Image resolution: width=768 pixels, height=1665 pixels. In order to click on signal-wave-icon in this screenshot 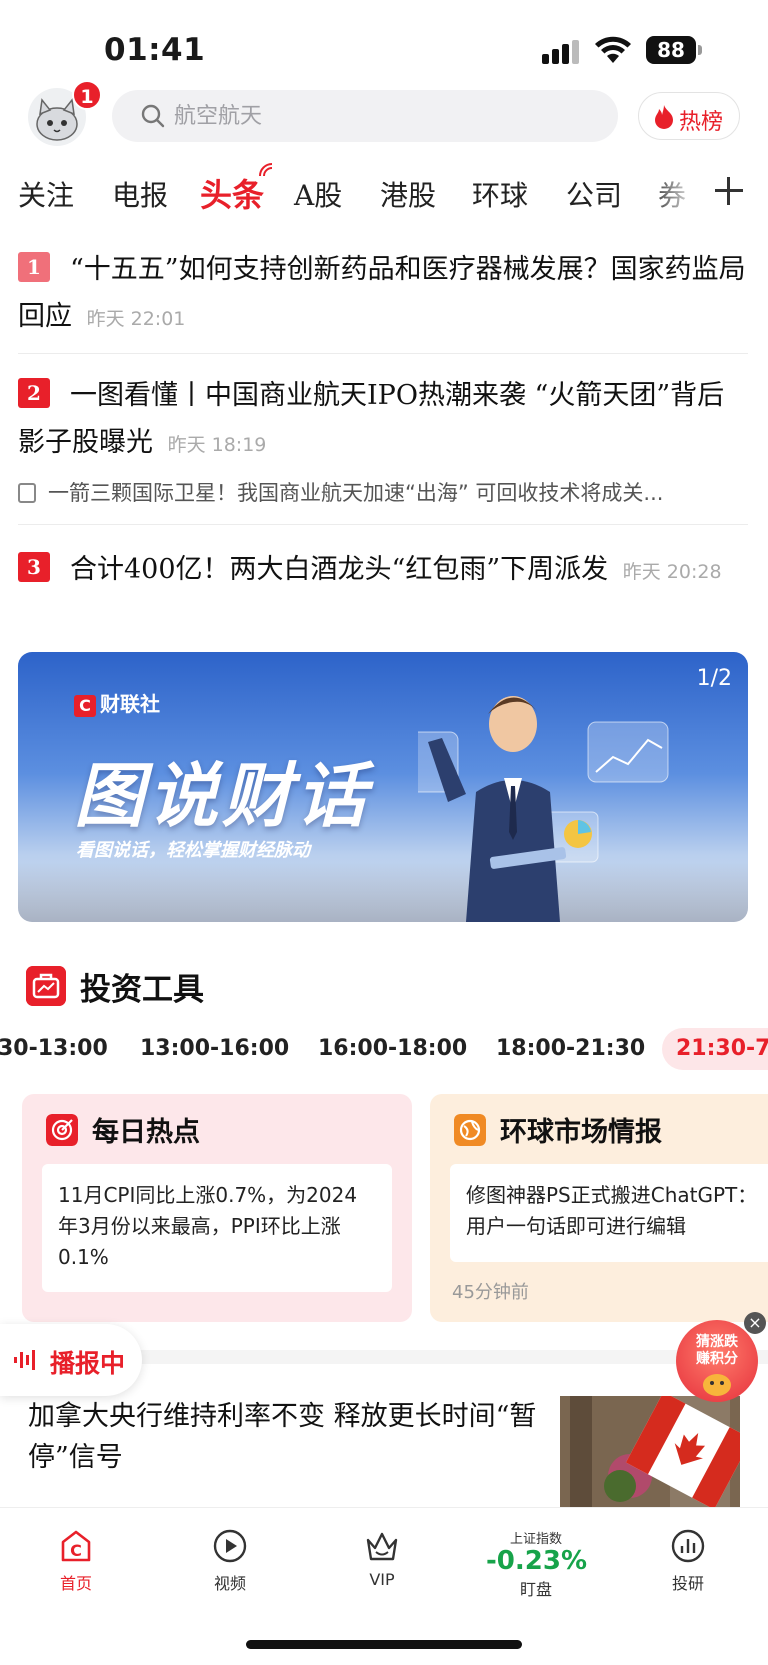, I will do `click(266, 170)`.